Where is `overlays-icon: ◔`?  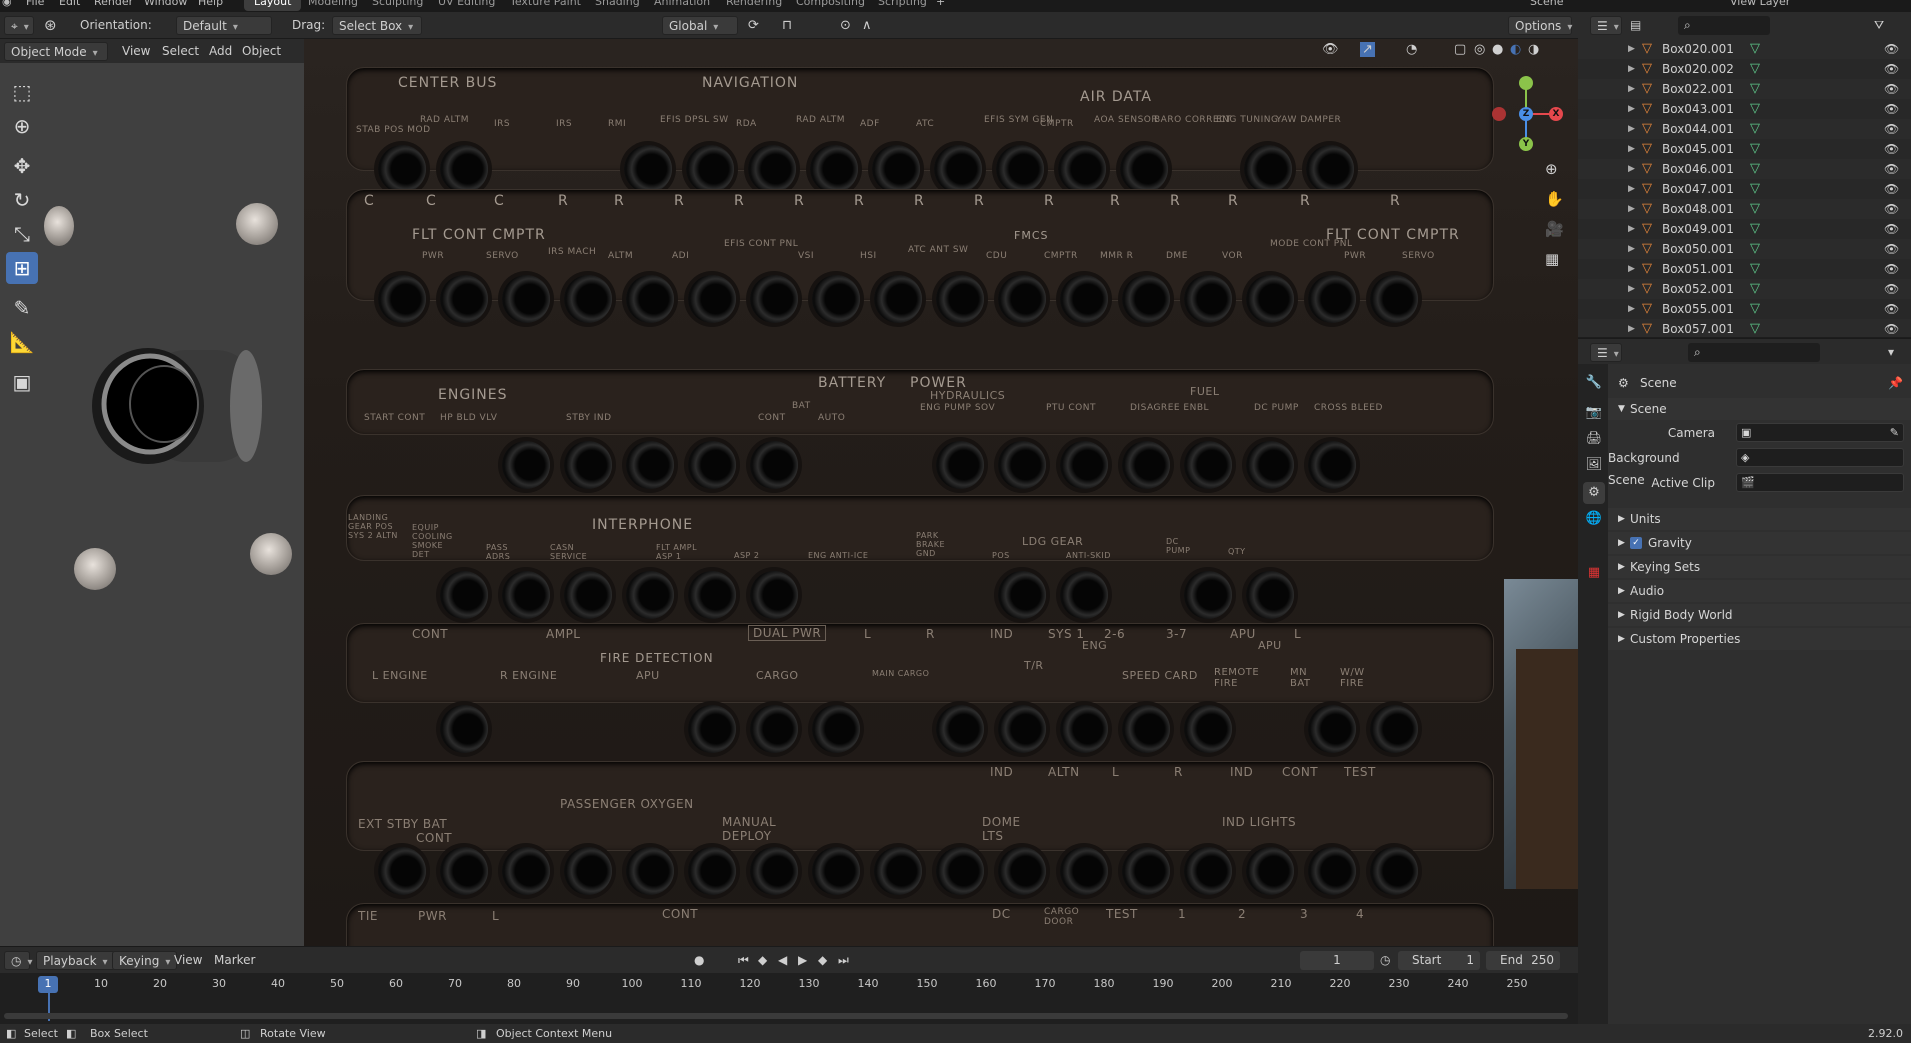 overlays-icon: ◔ is located at coordinates (1411, 49).